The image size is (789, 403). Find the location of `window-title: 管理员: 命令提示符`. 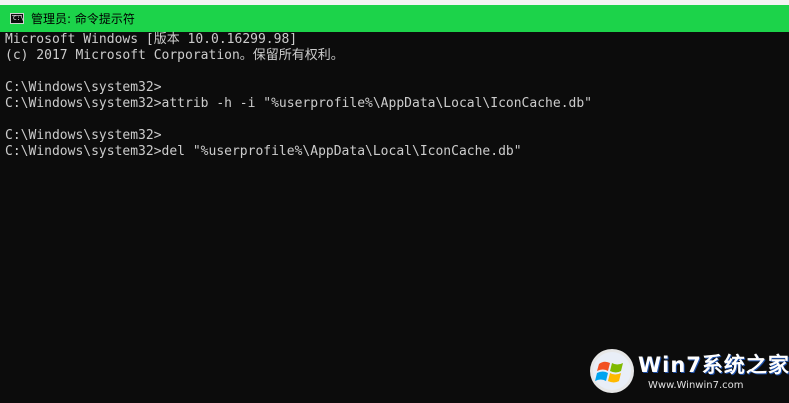

window-title: 管理员: 命令提示符 is located at coordinates (83, 19).